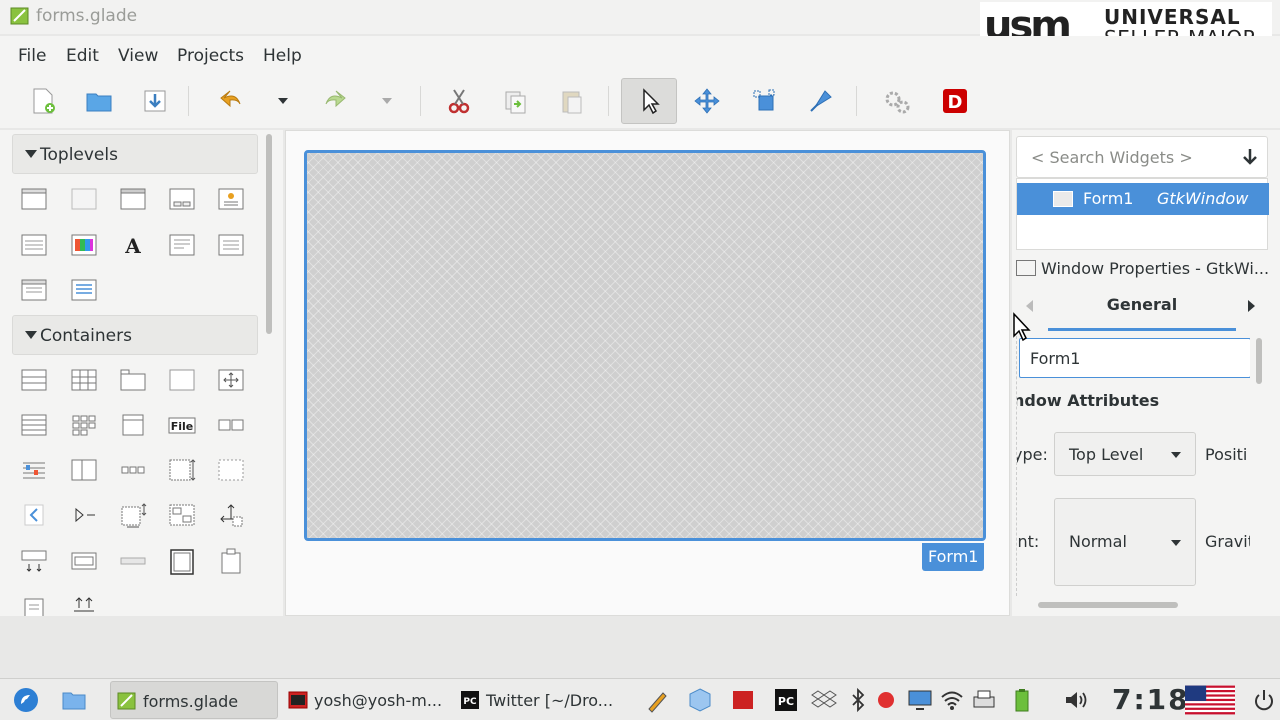 The image size is (1280, 720). I want to click on palette-window-widget, so click(34, 199).